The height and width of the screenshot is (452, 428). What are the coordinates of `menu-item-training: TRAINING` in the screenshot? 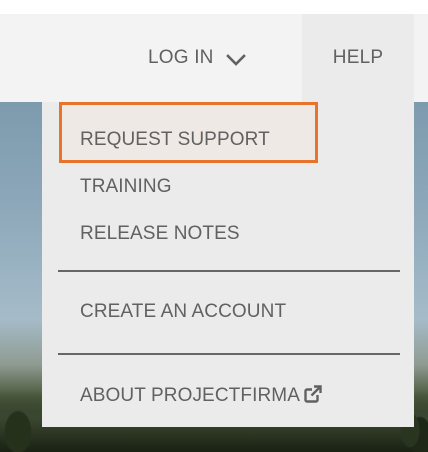 It's located at (126, 187).